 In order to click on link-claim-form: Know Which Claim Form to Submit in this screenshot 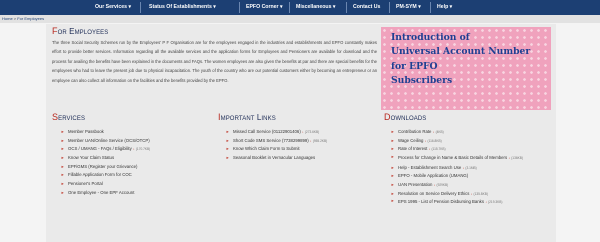, I will do `click(266, 148)`.